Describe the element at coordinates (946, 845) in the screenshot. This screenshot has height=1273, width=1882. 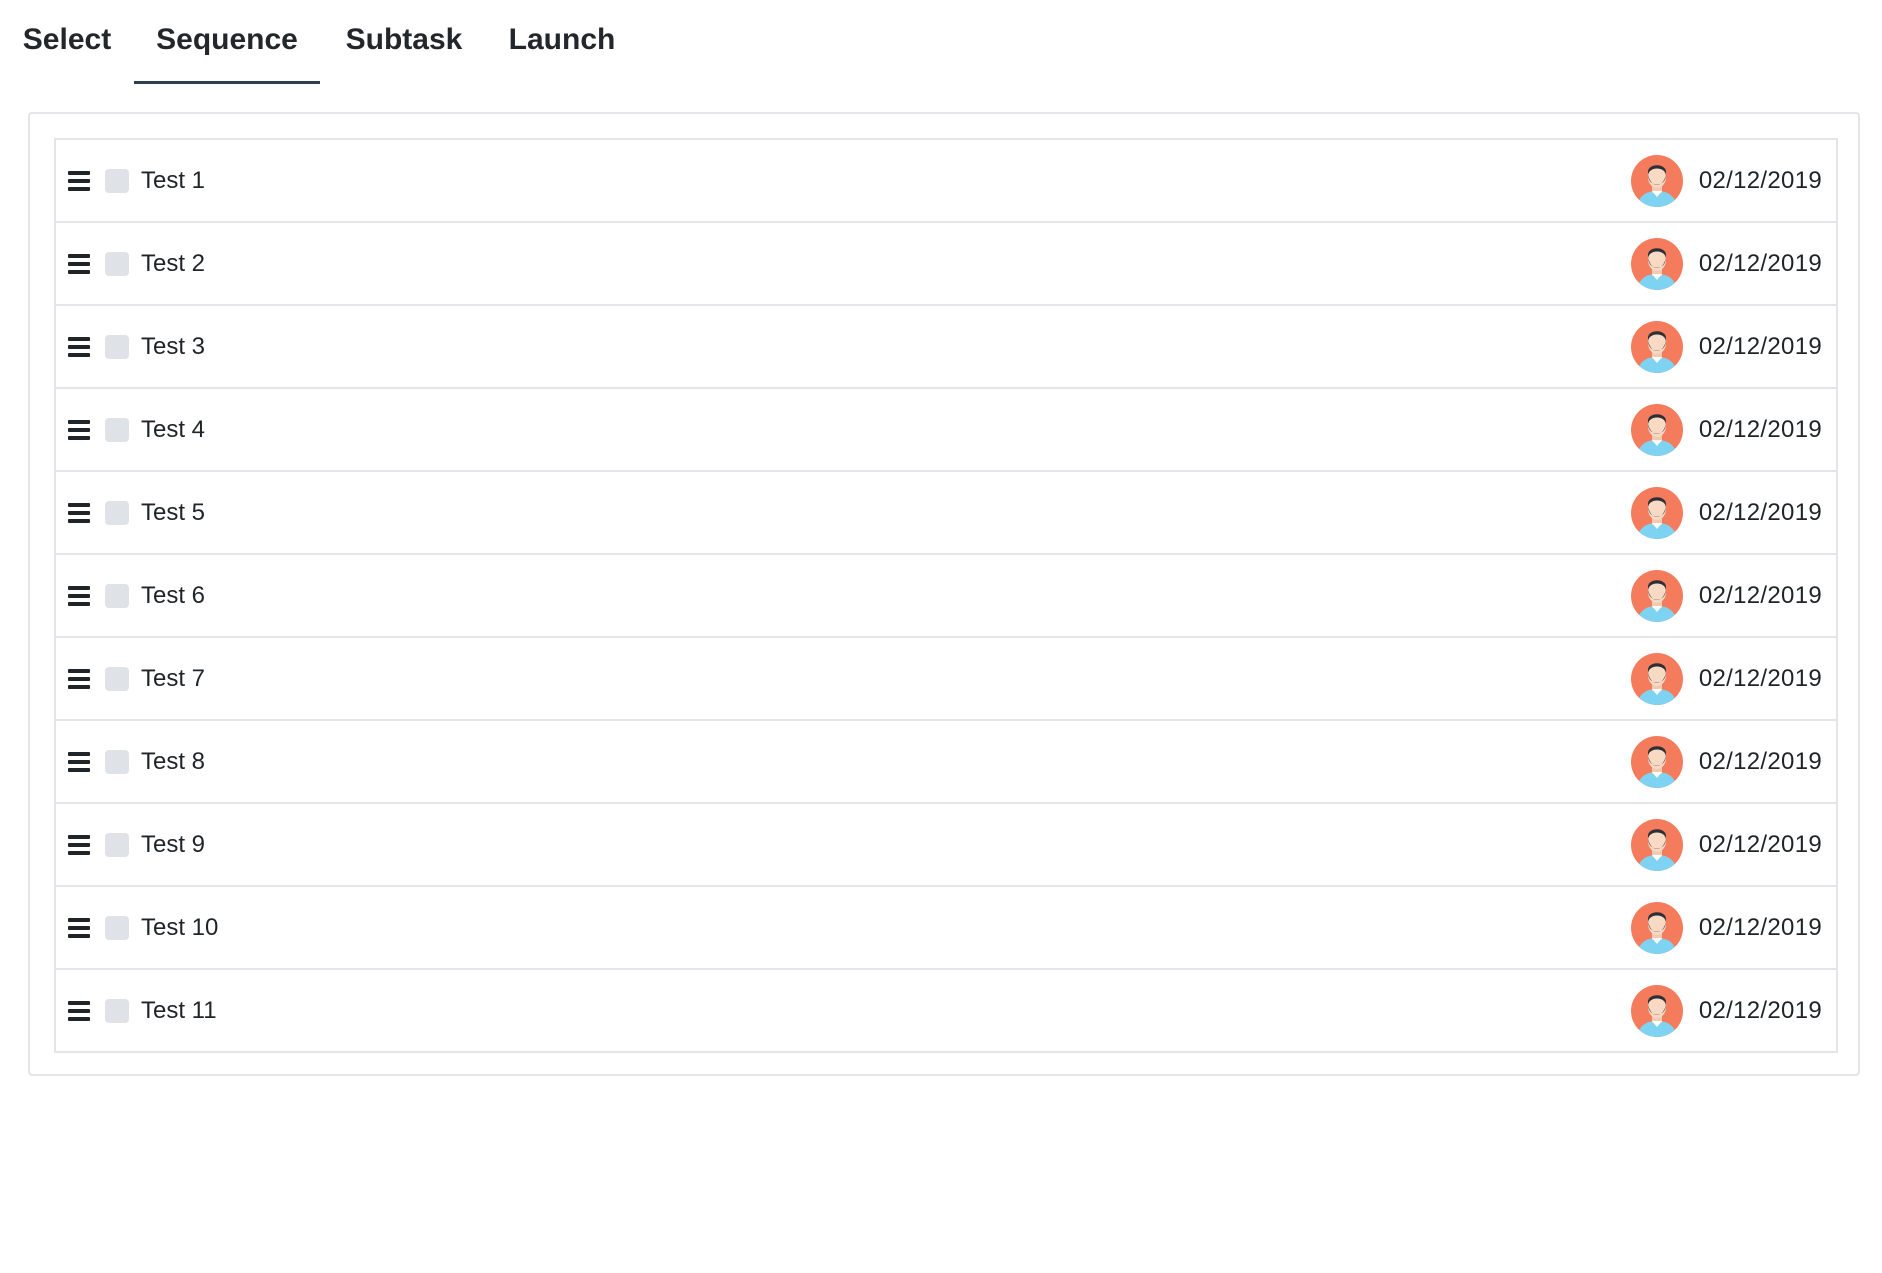
I see `list-item: Test 9 02/12/2019` at that location.